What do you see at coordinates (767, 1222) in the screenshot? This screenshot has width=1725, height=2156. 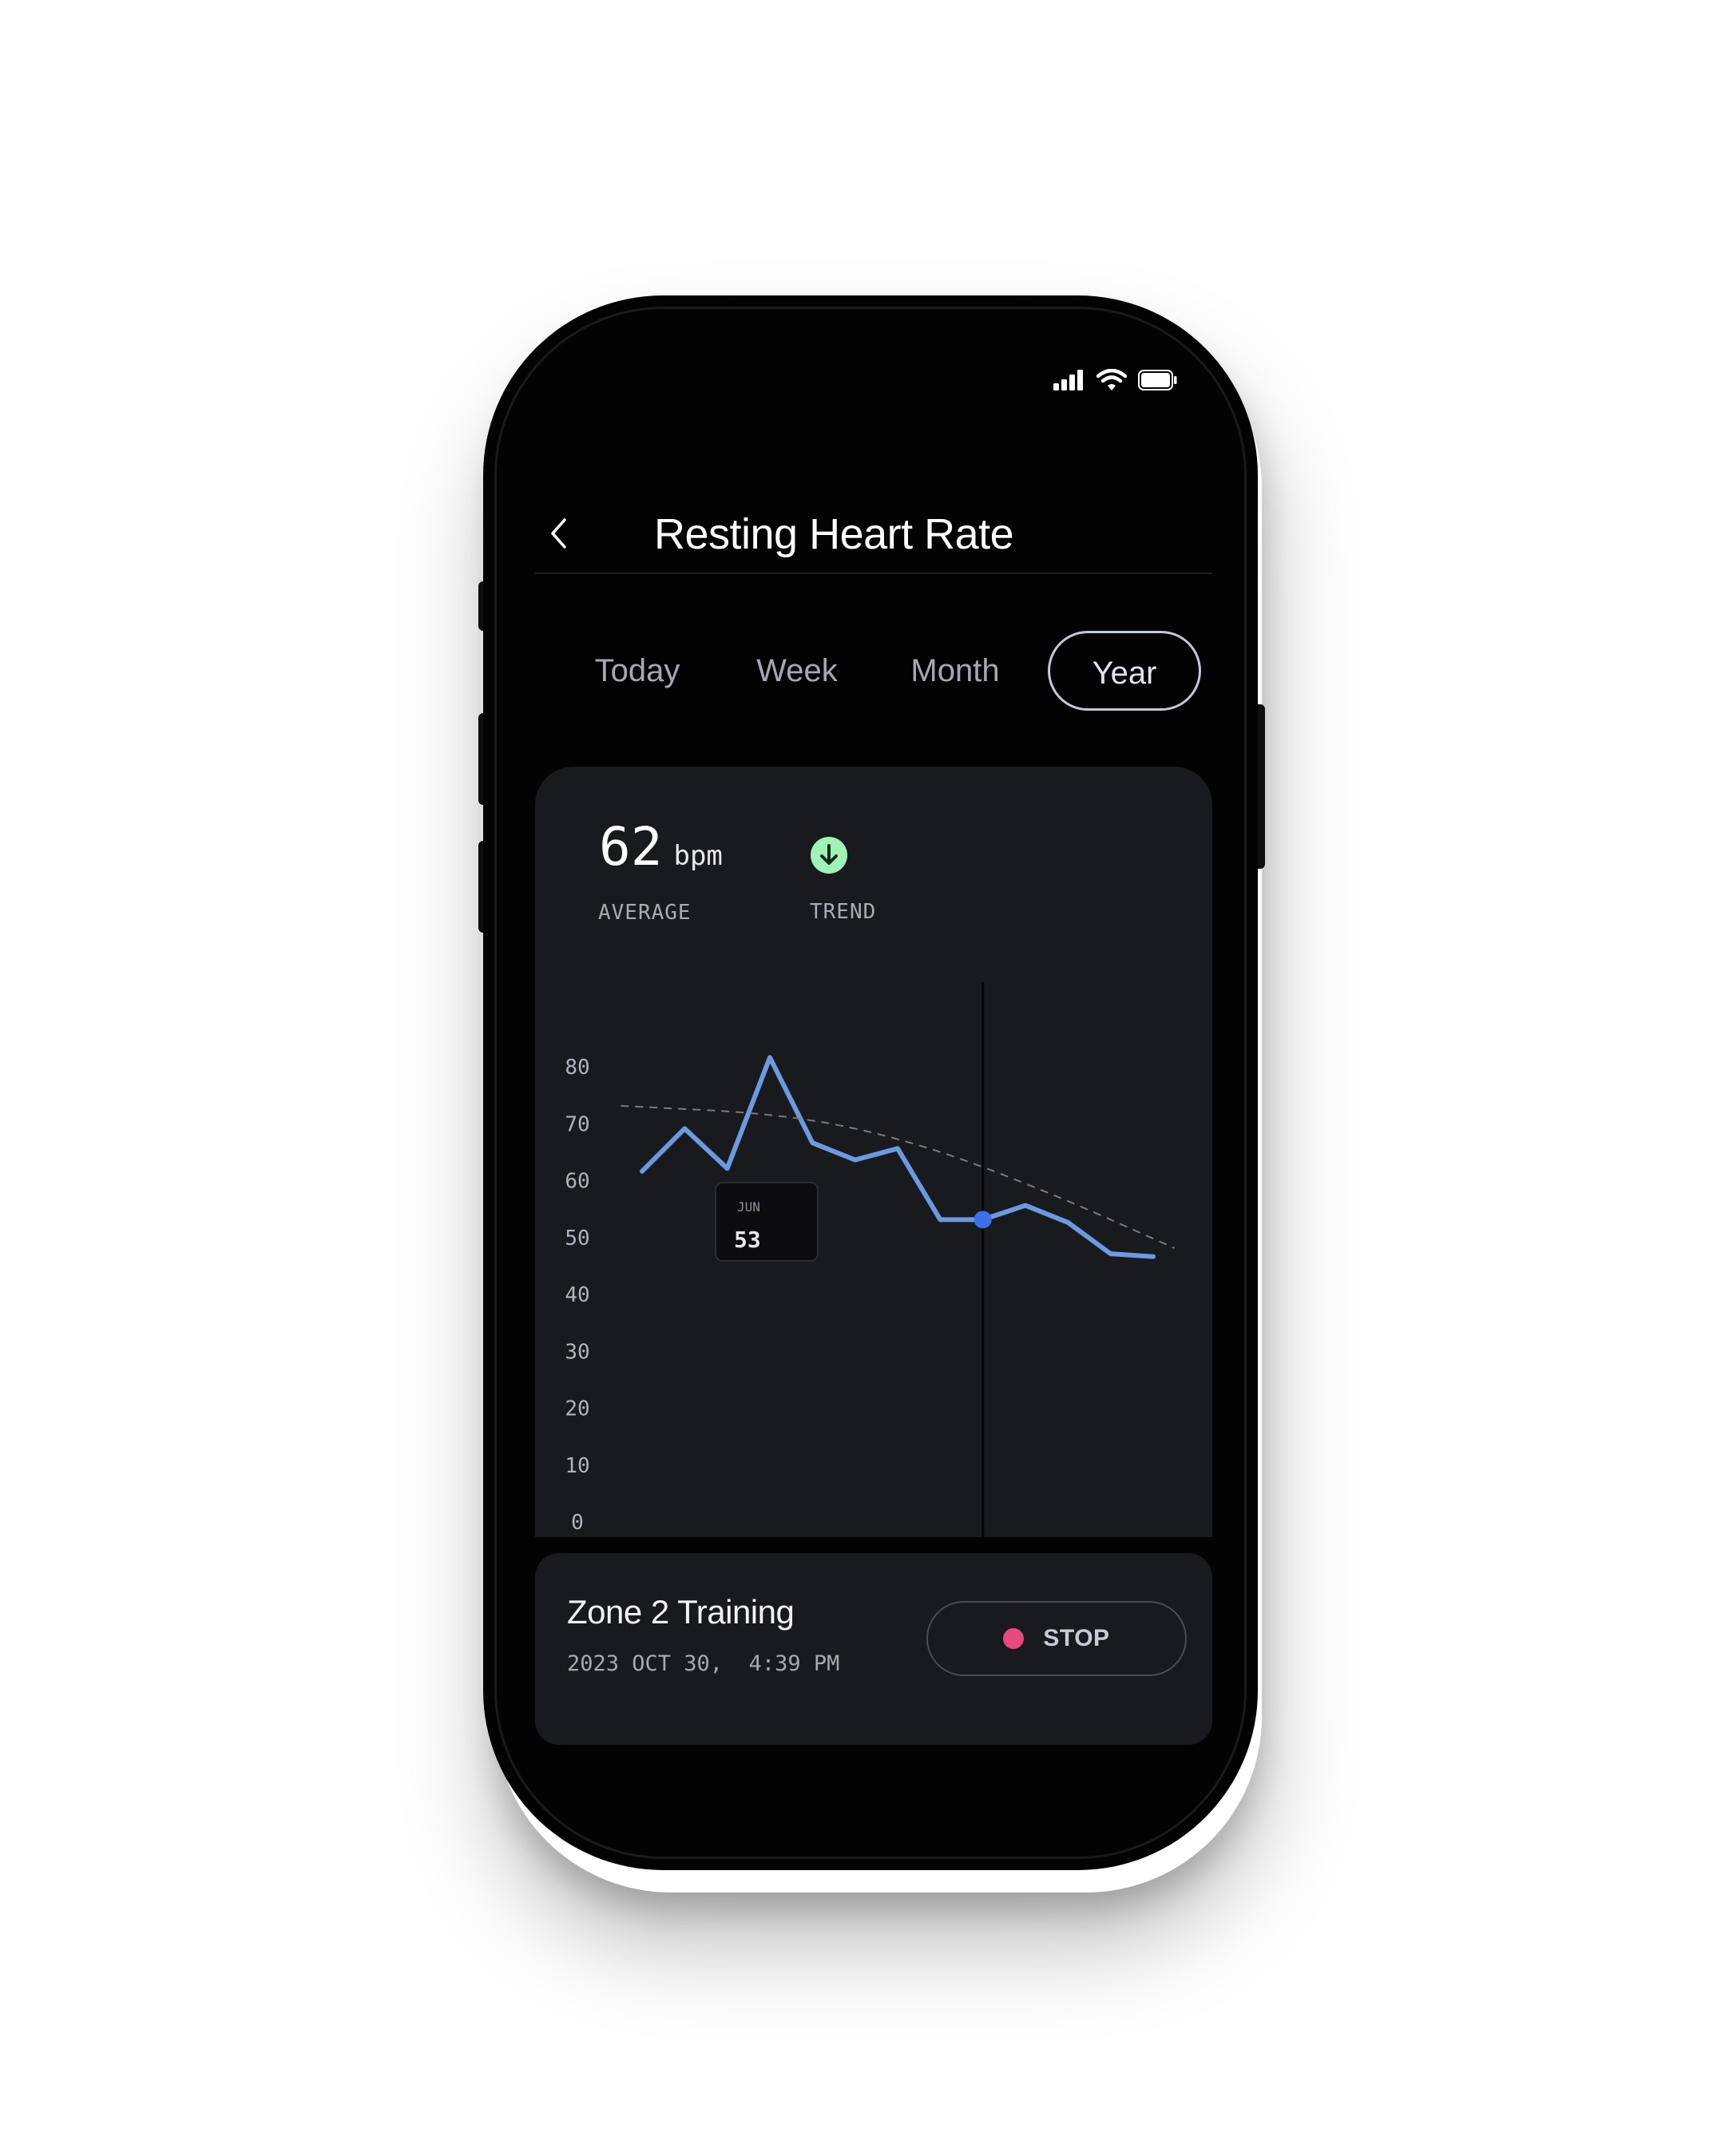 I see `chart-tooltip: JUN 53` at bounding box center [767, 1222].